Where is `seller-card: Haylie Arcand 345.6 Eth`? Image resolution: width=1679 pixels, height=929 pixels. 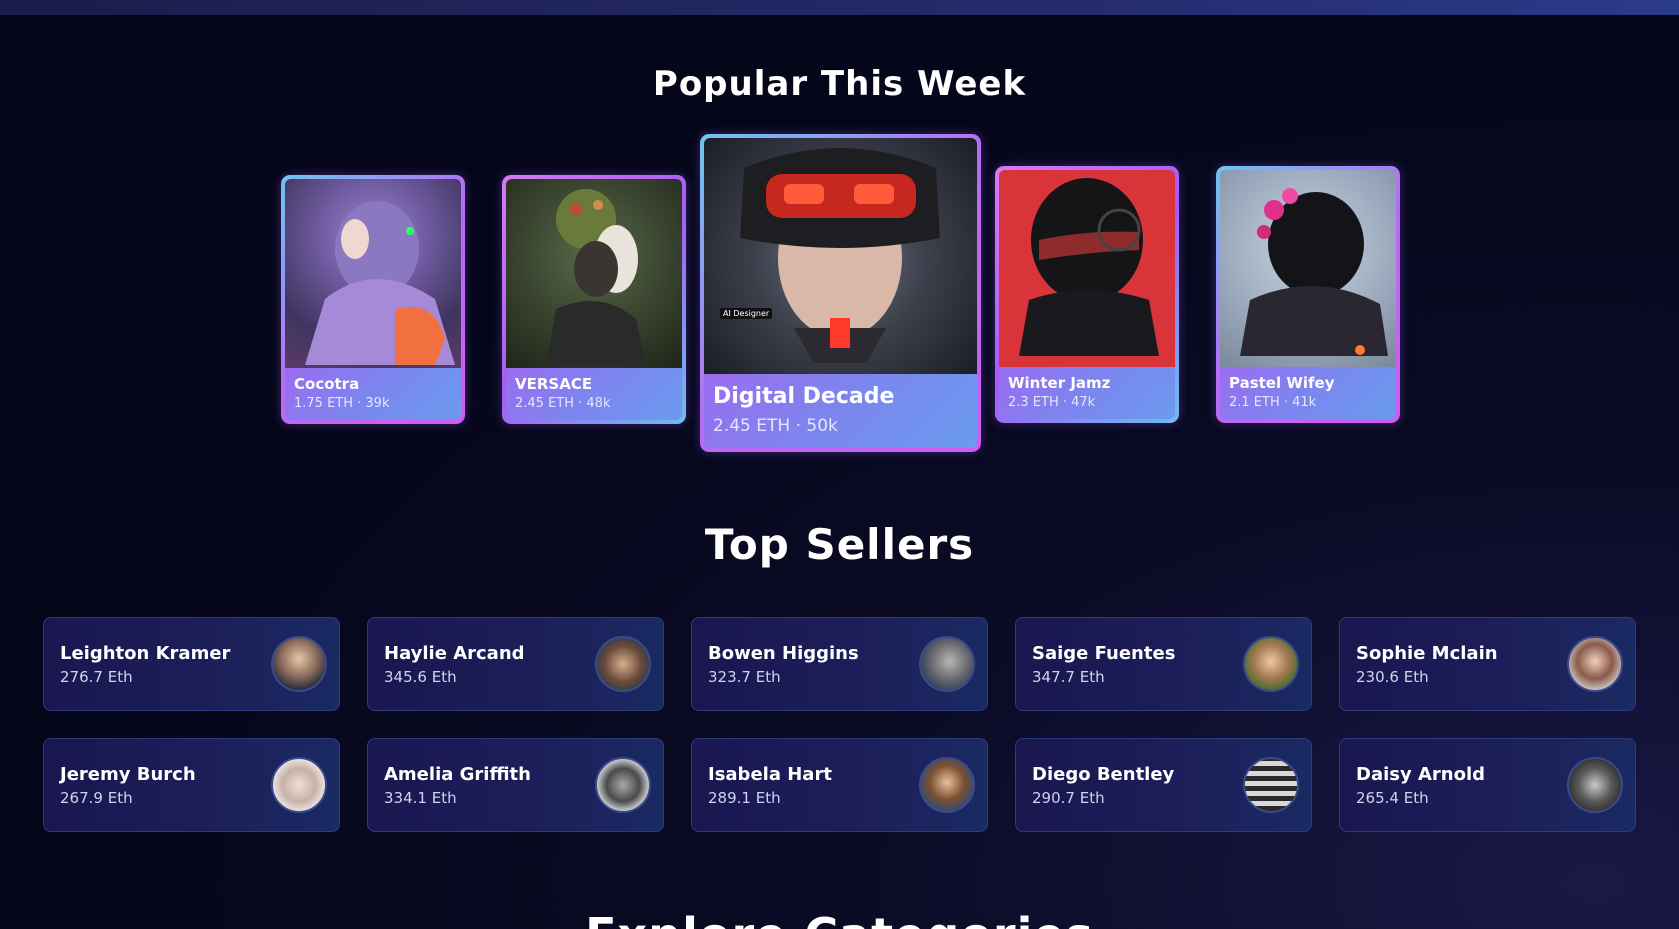 seller-card: Haylie Arcand 345.6 Eth is located at coordinates (515, 664).